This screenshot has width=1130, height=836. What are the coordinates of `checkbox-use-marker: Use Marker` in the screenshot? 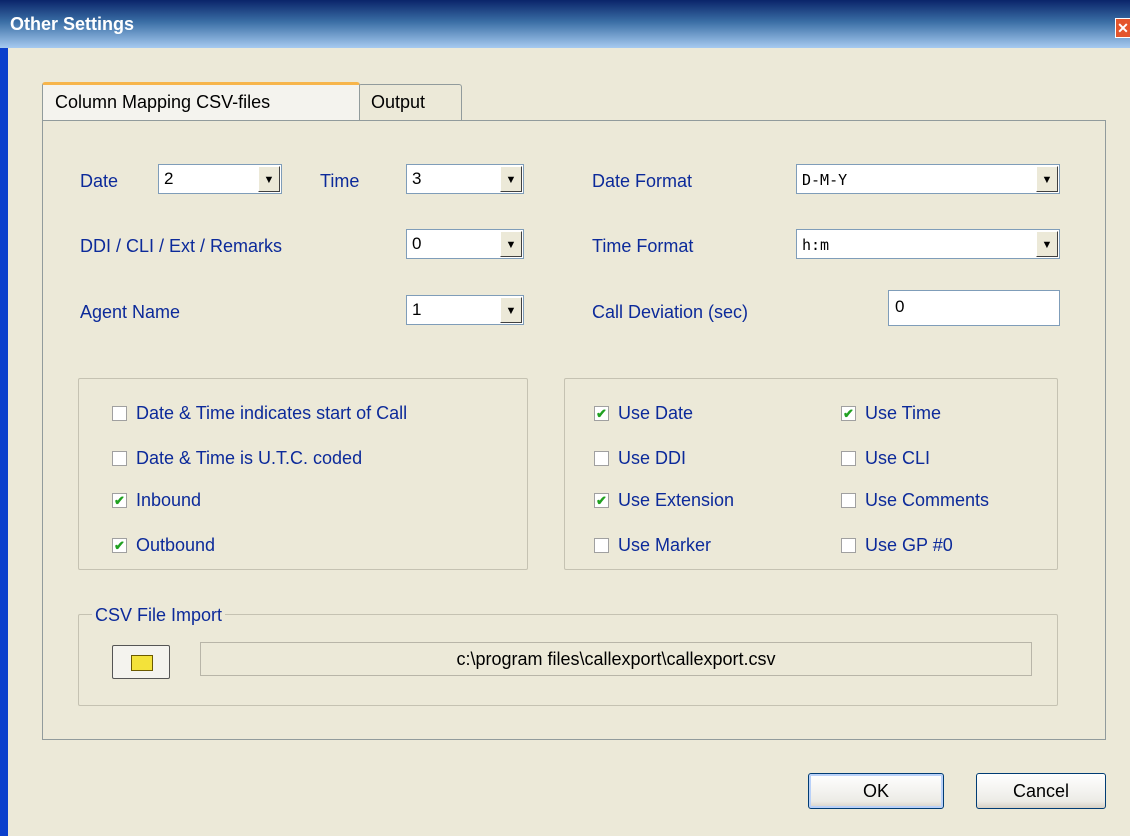 It's located at (652, 545).